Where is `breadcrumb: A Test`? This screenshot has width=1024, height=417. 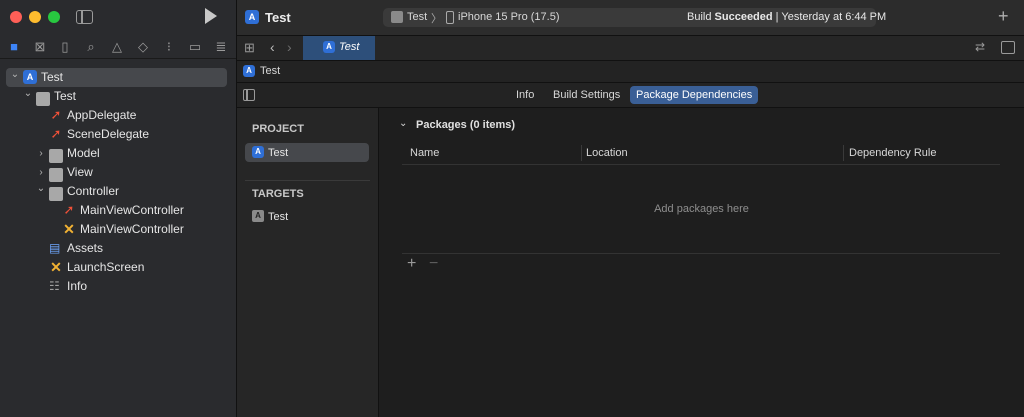 breadcrumb: A Test is located at coordinates (630, 72).